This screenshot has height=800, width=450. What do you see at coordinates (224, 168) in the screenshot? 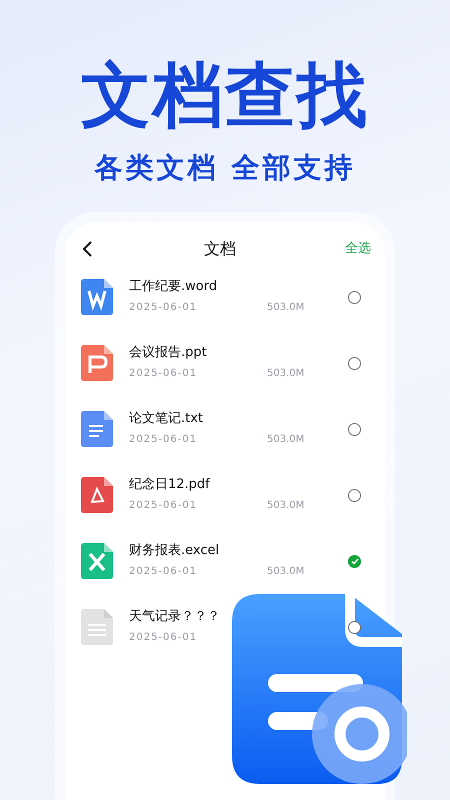
I see `subtitle: 各类文档 全部支持` at bounding box center [224, 168].